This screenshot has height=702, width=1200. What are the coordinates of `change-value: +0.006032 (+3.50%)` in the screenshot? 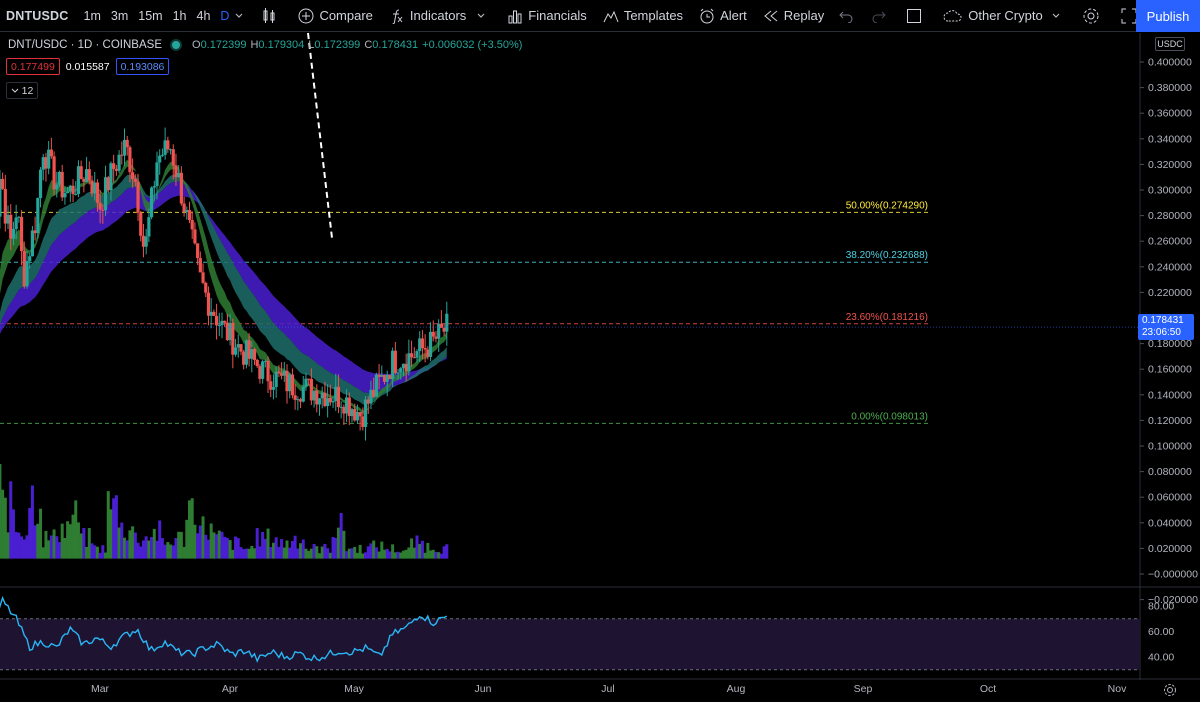 It's located at (472, 45).